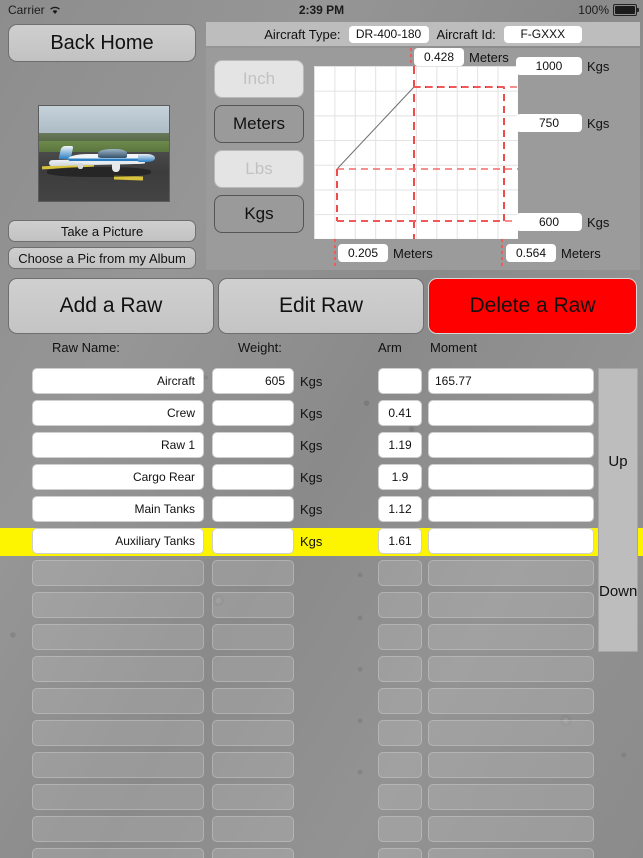  What do you see at coordinates (118, 445) in the screenshot?
I see `raw-name-input: Raw 1` at bounding box center [118, 445].